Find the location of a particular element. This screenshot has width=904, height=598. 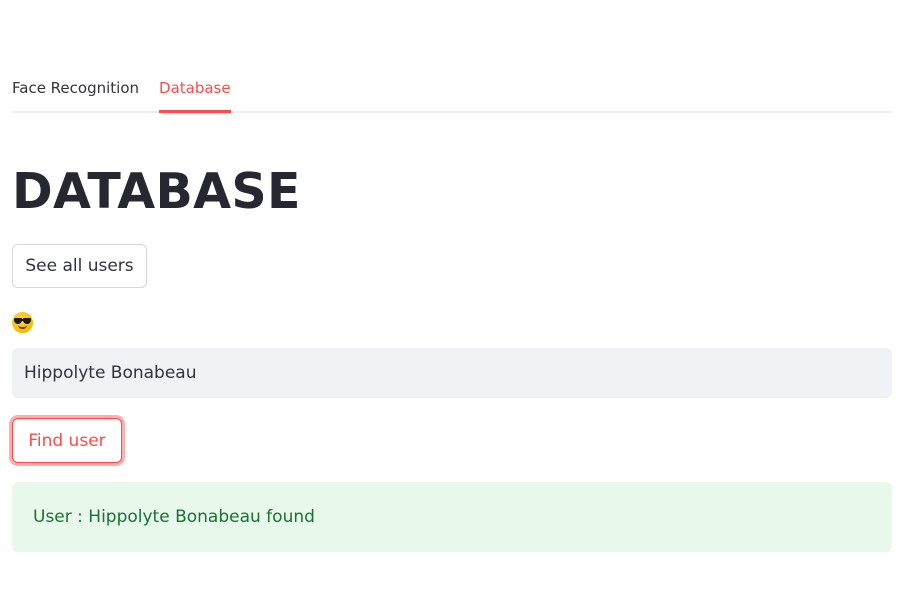

tab-face-recognition: Face Recognition is located at coordinates (75, 88).